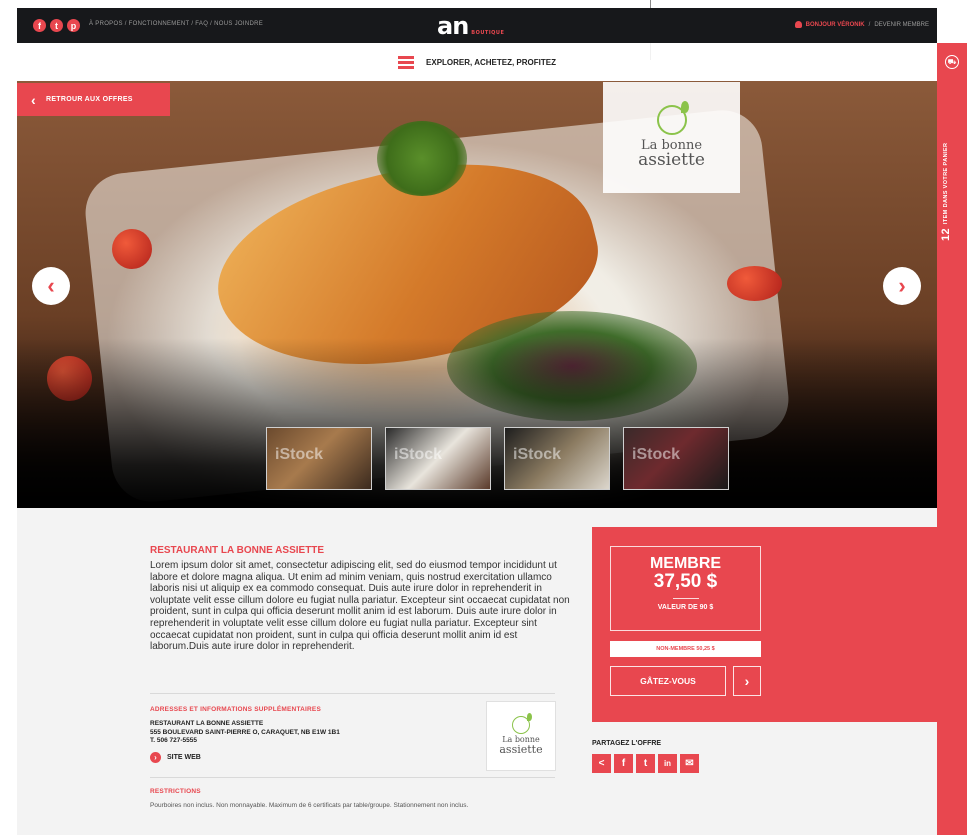  I want to click on brand-logo-card: La bonne assiette, so click(671, 137).